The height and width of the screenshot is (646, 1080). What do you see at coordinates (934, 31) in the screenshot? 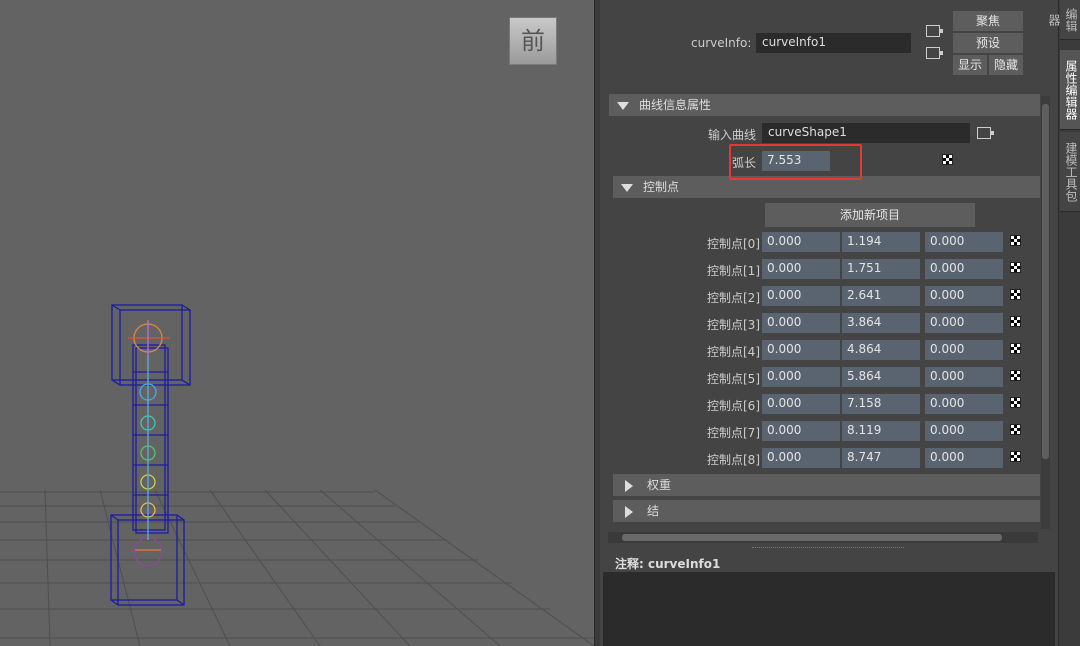
I see `input-connection-icon` at bounding box center [934, 31].